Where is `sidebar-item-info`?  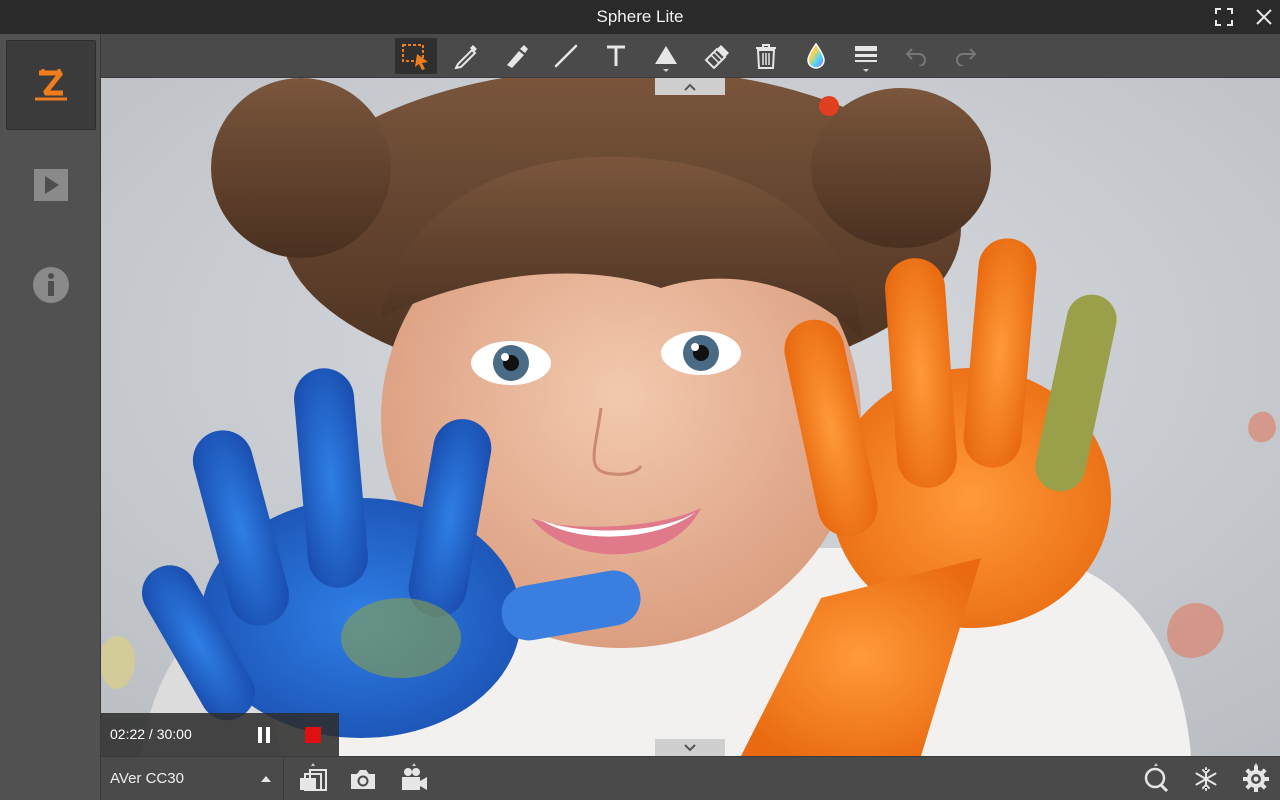 sidebar-item-info is located at coordinates (51, 285).